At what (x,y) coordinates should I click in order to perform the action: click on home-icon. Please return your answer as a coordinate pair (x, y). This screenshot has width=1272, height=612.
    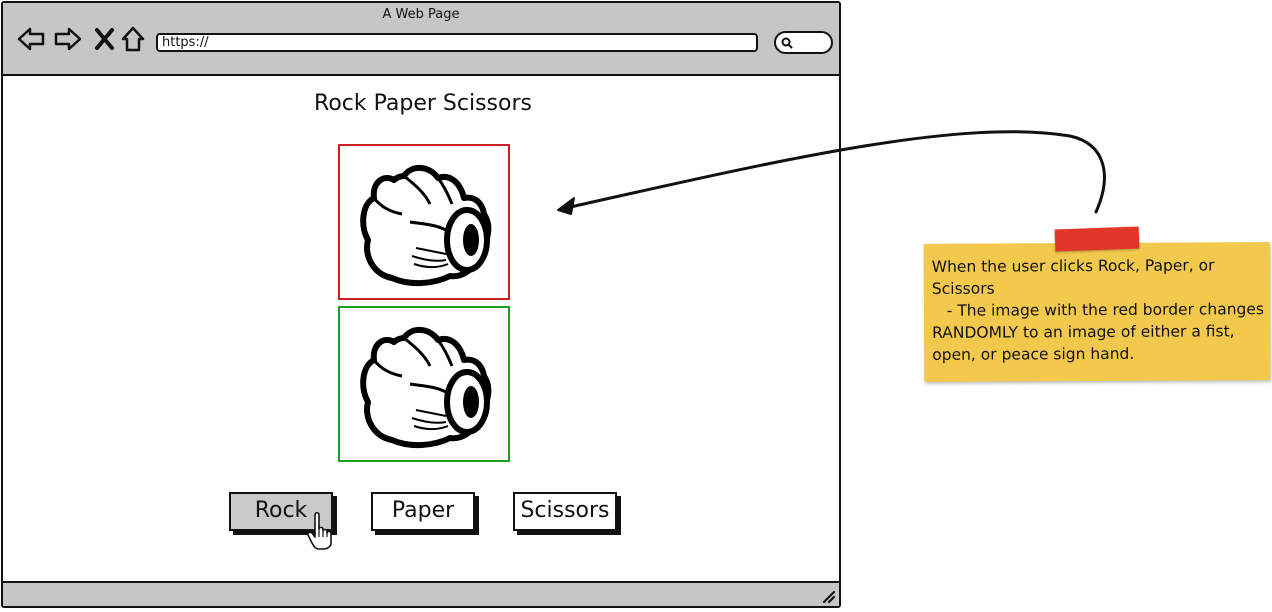
    Looking at the image, I should click on (133, 39).